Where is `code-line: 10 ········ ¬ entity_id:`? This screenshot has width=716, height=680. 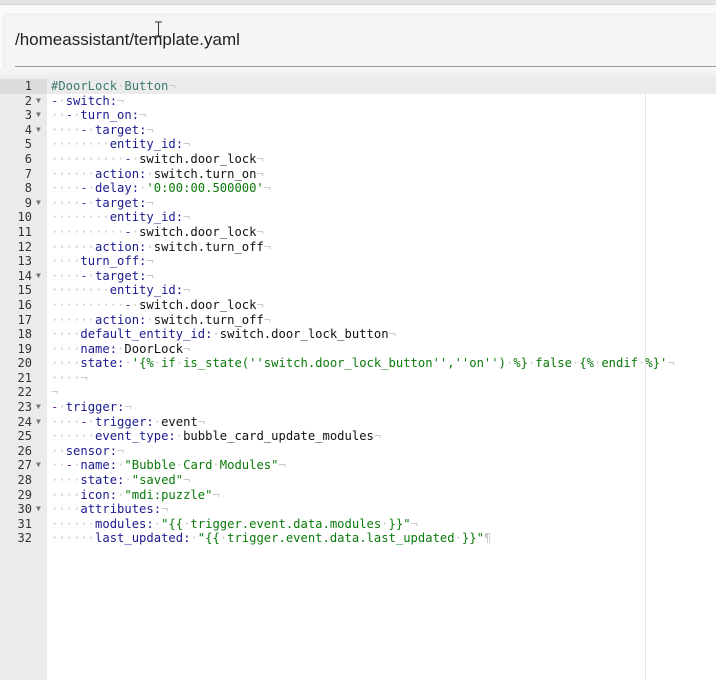 code-line: 10 ········ ¬ entity_id: is located at coordinates (358, 217).